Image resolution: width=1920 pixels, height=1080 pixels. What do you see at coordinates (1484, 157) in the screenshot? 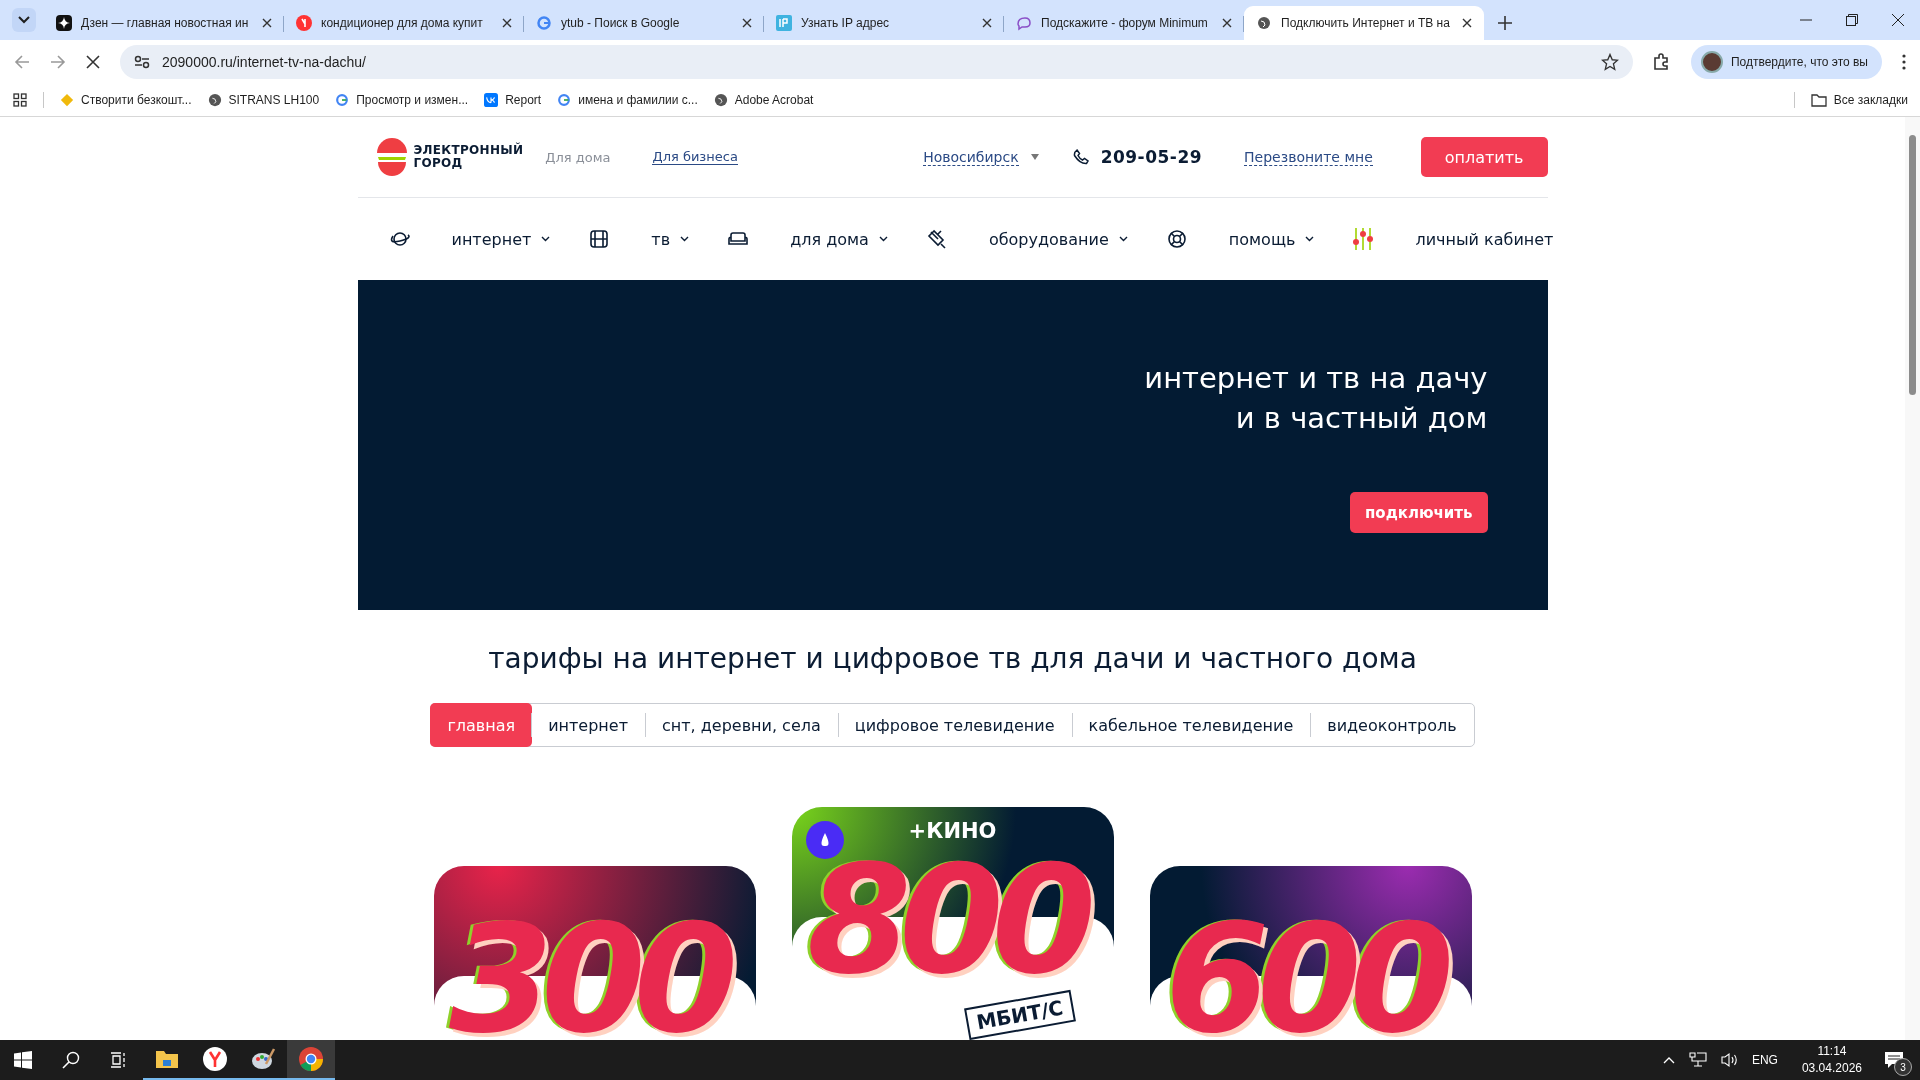
I see `pay-button: оплатить` at bounding box center [1484, 157].